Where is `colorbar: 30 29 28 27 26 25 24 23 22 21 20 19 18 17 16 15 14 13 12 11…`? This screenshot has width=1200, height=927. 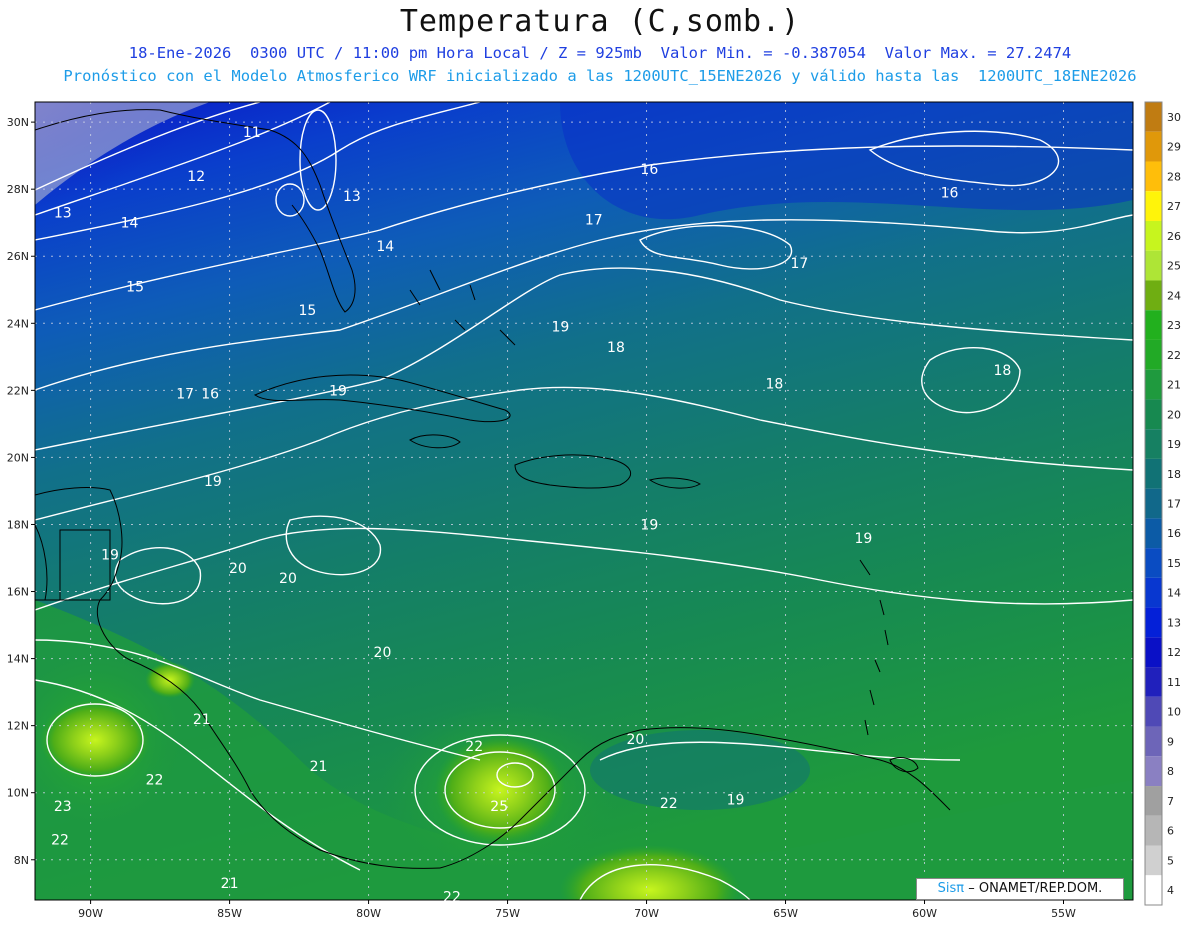 colorbar: 30 29 28 27 26 25 24 23 22 21 20 19 18 17 16 15 14 13 12 11… is located at coordinates (1162, 503).